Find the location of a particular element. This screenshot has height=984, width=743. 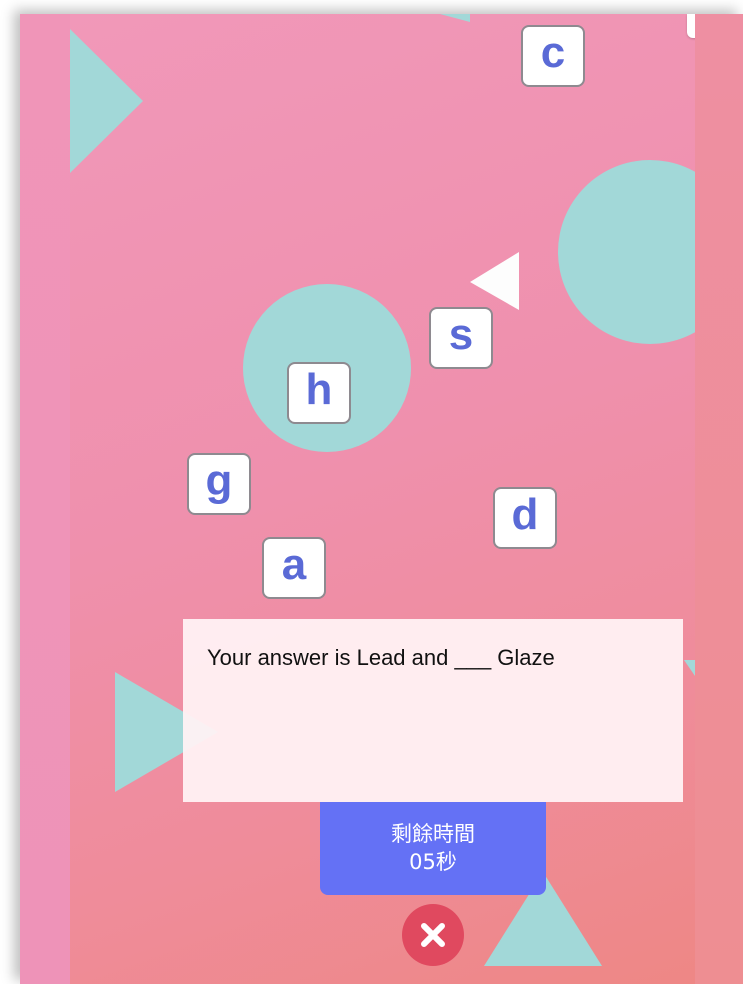

close-button is located at coordinates (433, 935).